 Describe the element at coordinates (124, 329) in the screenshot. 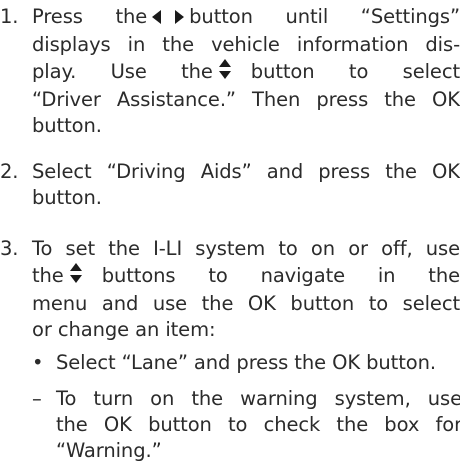

I see `text-line: or change an item:` at that location.